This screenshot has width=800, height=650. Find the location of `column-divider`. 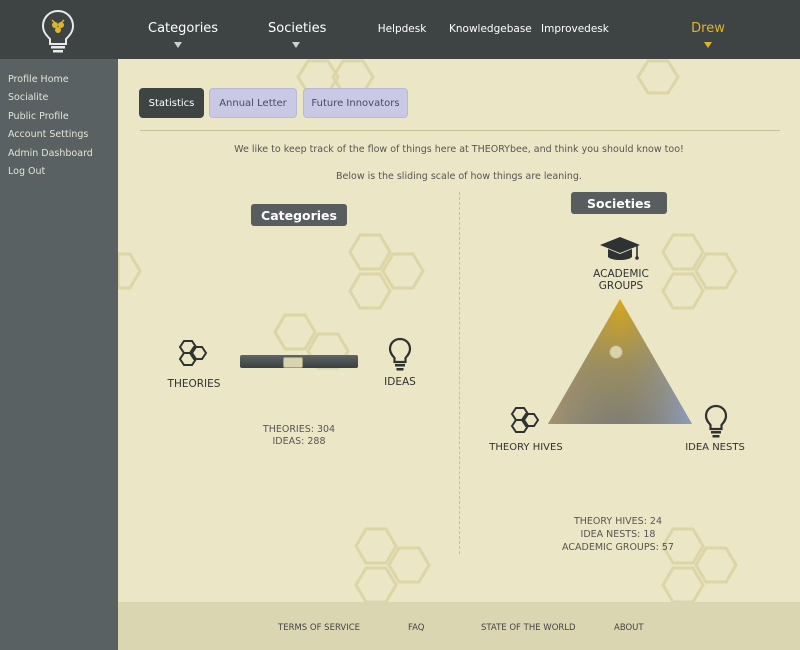

column-divider is located at coordinates (459, 373).